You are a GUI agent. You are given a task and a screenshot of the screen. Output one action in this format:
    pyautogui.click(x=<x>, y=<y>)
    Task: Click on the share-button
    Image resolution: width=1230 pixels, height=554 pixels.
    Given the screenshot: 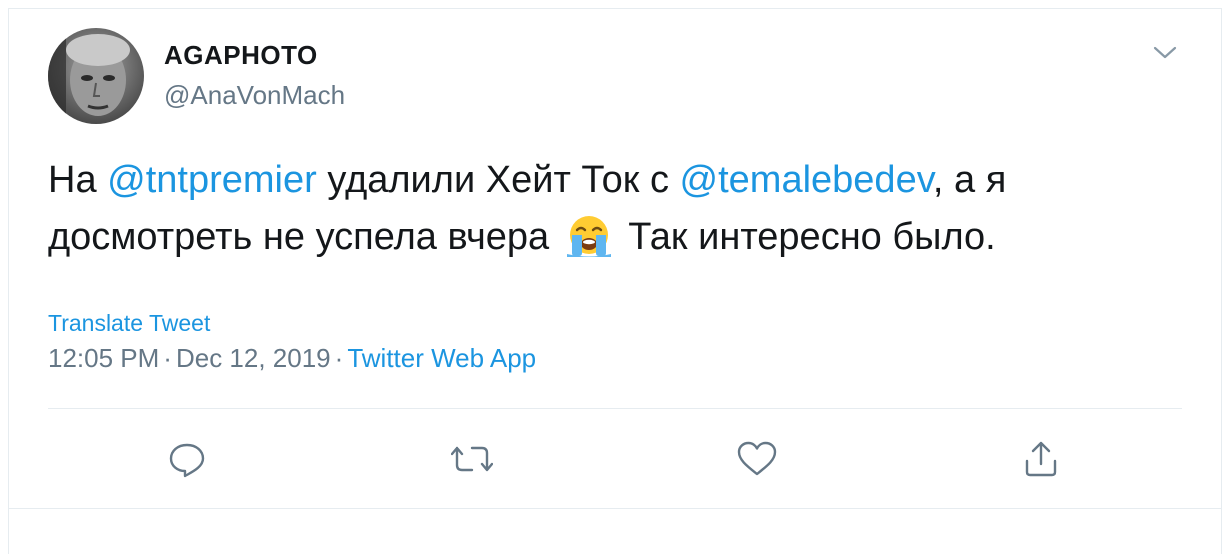 What is the action you would take?
    pyautogui.click(x=1041, y=459)
    